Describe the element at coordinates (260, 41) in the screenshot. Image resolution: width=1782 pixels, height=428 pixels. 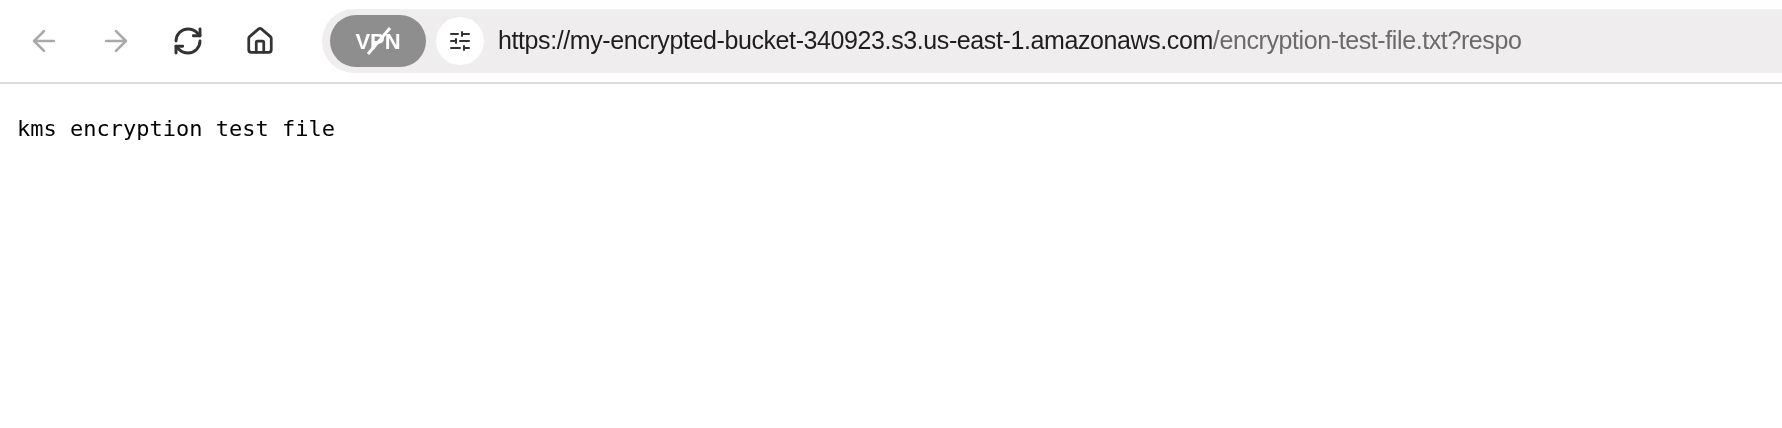
I see `home-icon` at that location.